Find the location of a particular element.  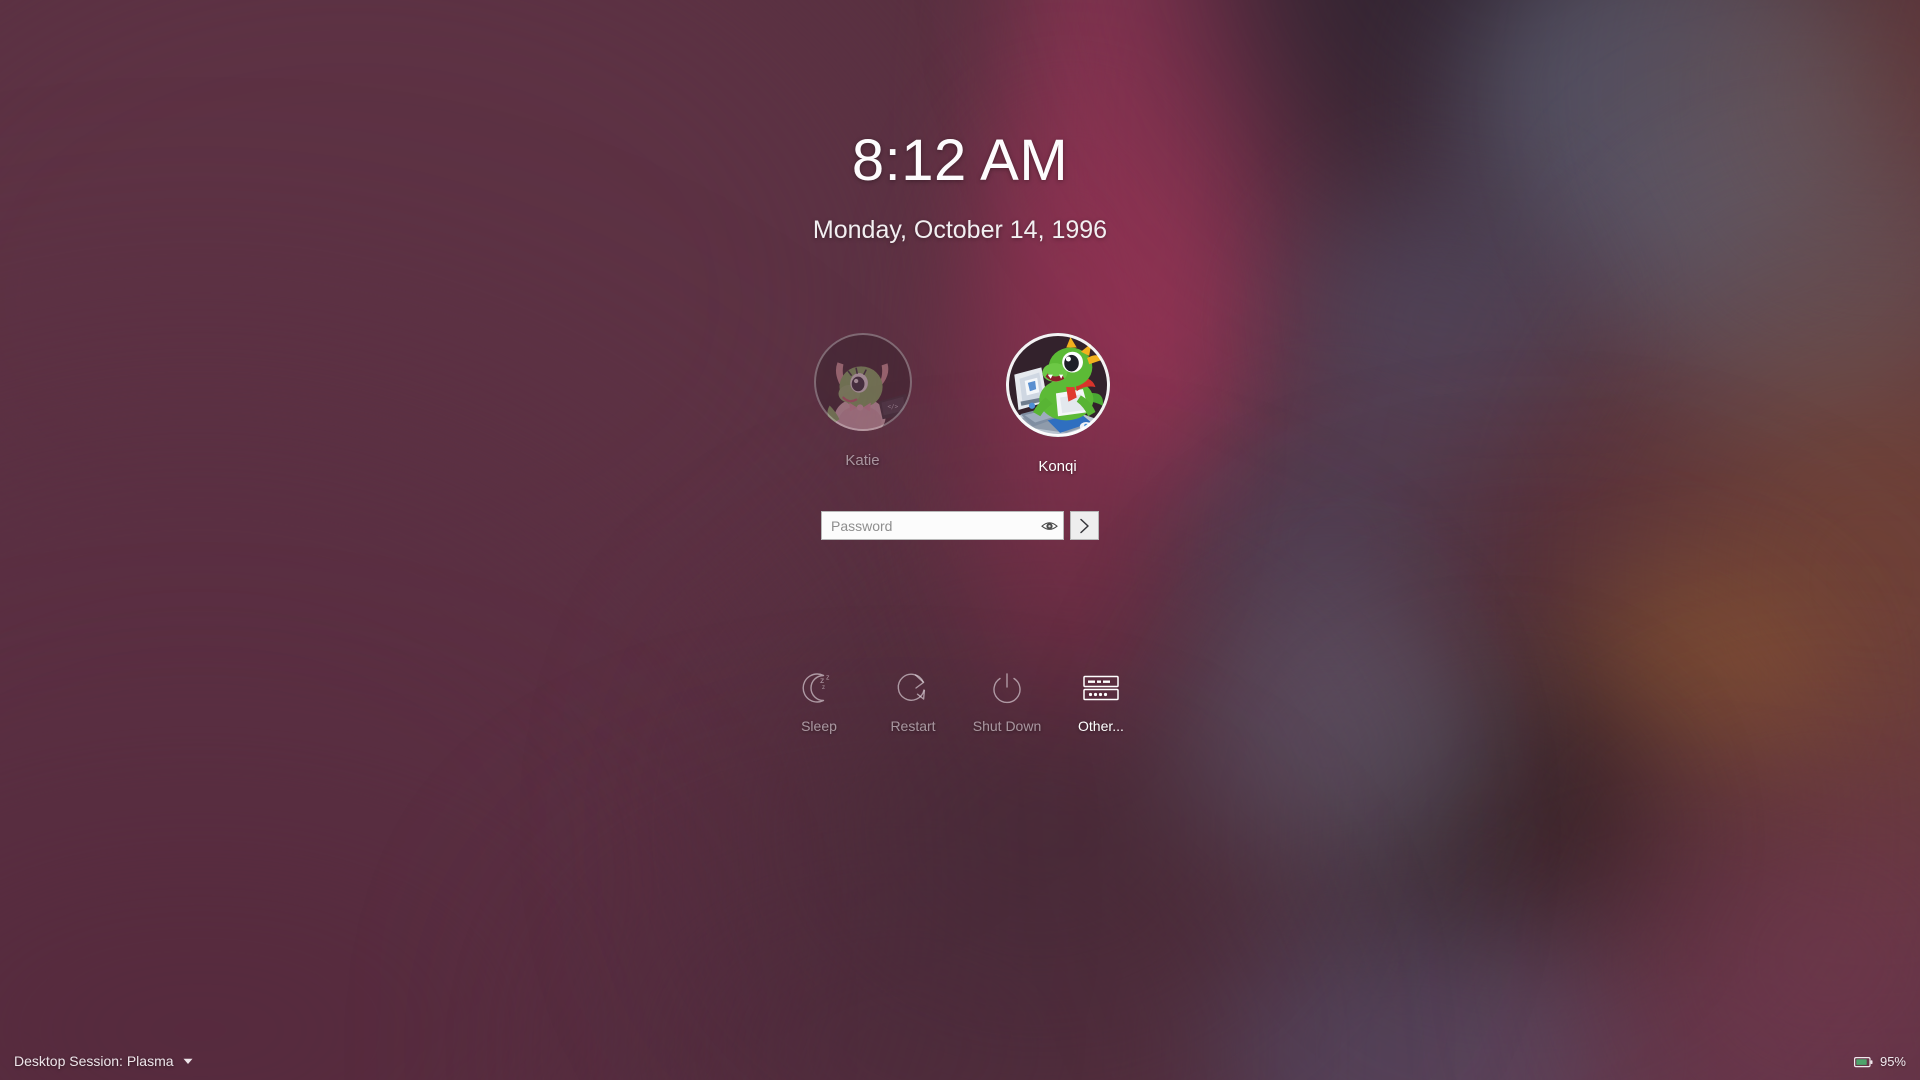

submit-login-button is located at coordinates (1084, 525).